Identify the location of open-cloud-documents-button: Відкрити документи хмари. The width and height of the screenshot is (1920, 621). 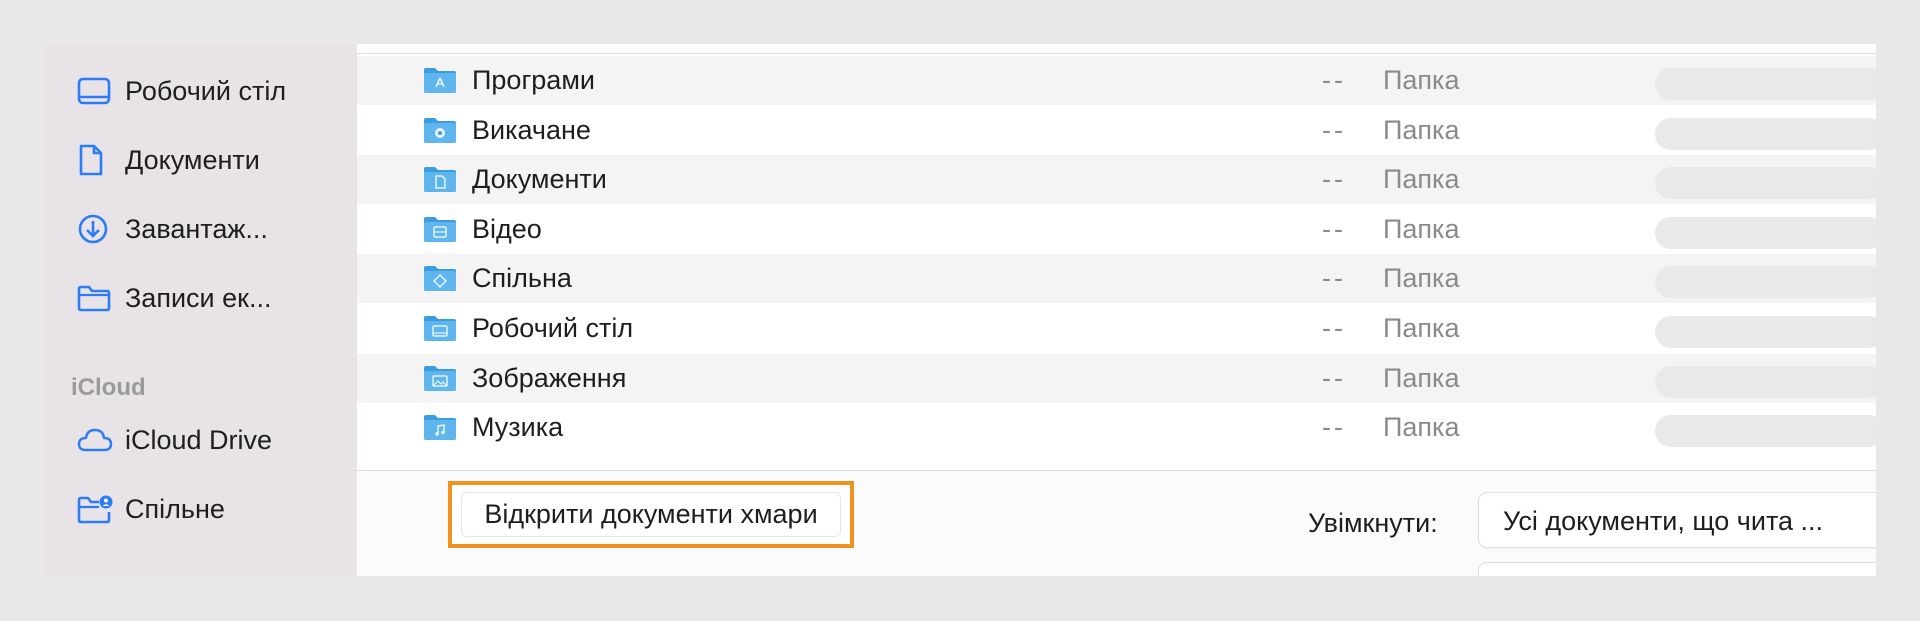
(651, 514).